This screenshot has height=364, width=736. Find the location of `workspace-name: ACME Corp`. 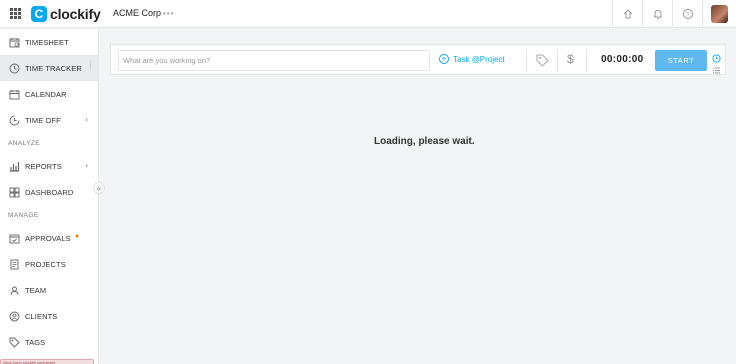

workspace-name: ACME Corp is located at coordinates (137, 13).